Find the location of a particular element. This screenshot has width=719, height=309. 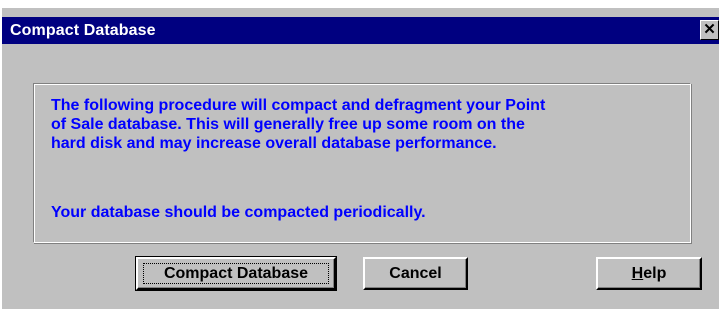

cancel-button: Cancel is located at coordinates (415, 273).